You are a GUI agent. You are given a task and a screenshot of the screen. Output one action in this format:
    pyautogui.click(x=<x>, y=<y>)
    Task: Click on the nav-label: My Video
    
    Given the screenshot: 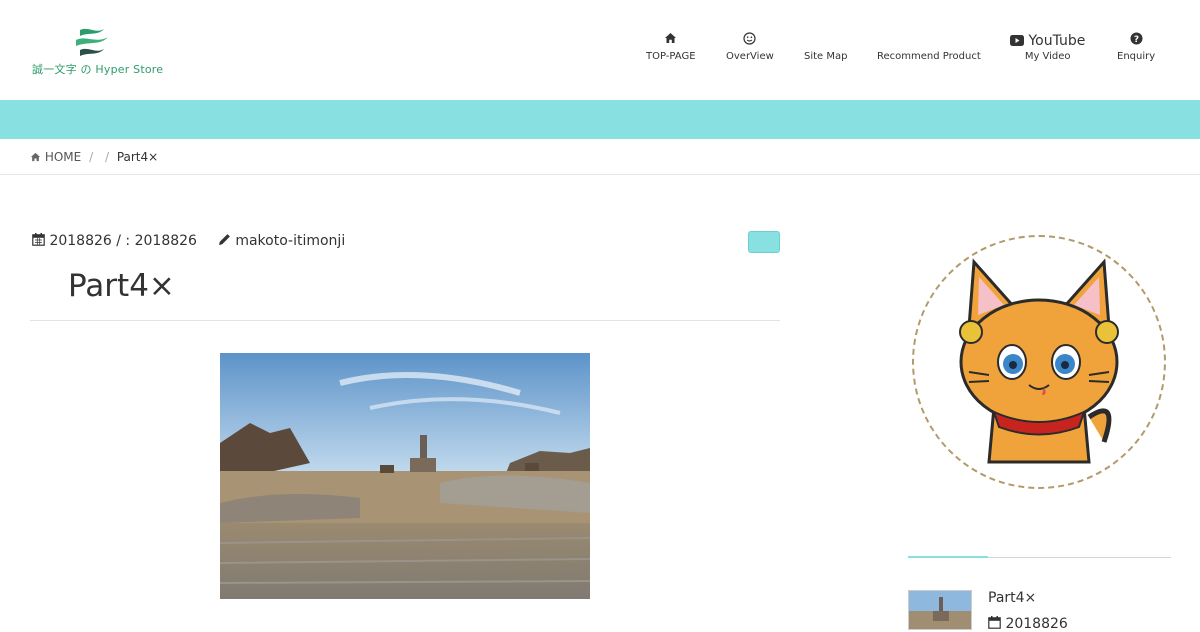 What is the action you would take?
    pyautogui.click(x=1047, y=56)
    